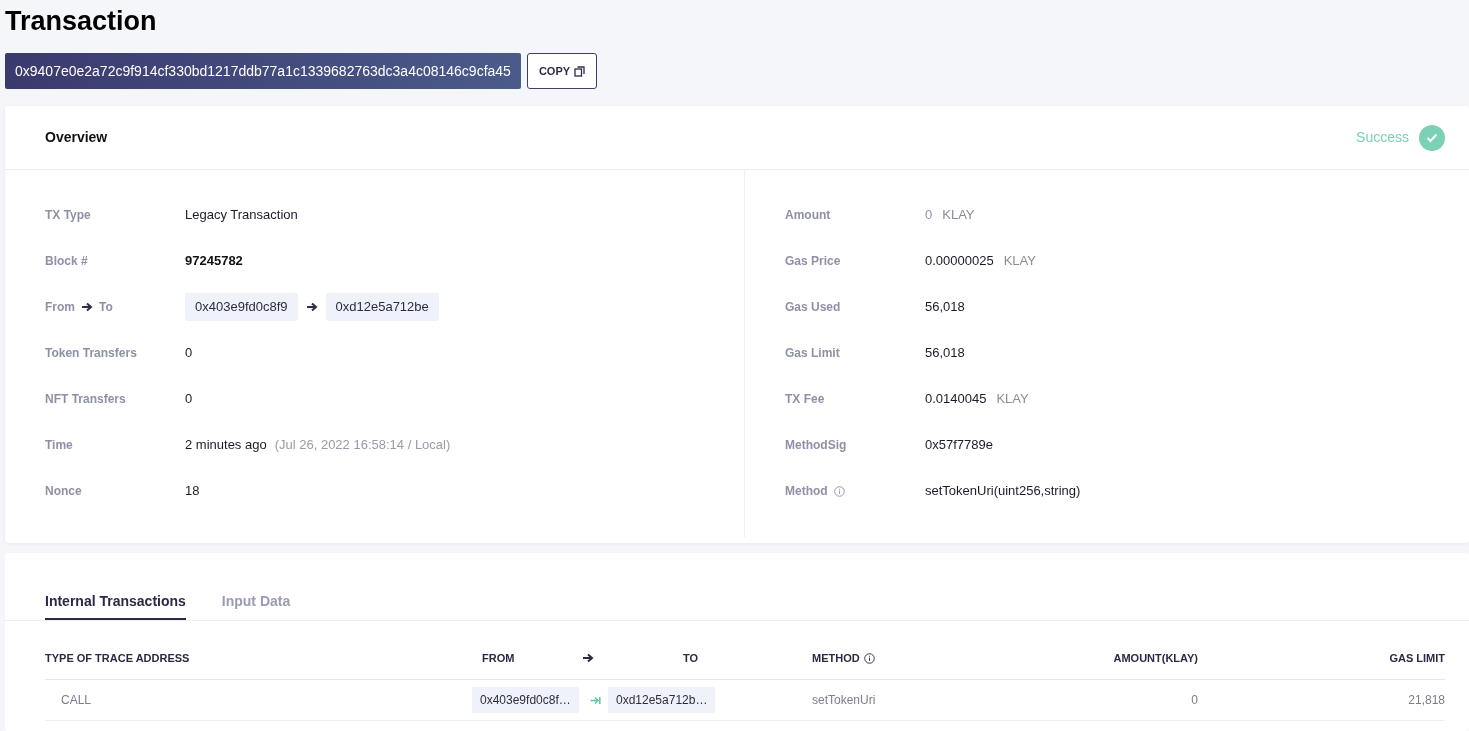 The width and height of the screenshot is (1469, 731). Describe the element at coordinates (241, 215) in the screenshot. I see `field-value: Legacy Transaction` at that location.